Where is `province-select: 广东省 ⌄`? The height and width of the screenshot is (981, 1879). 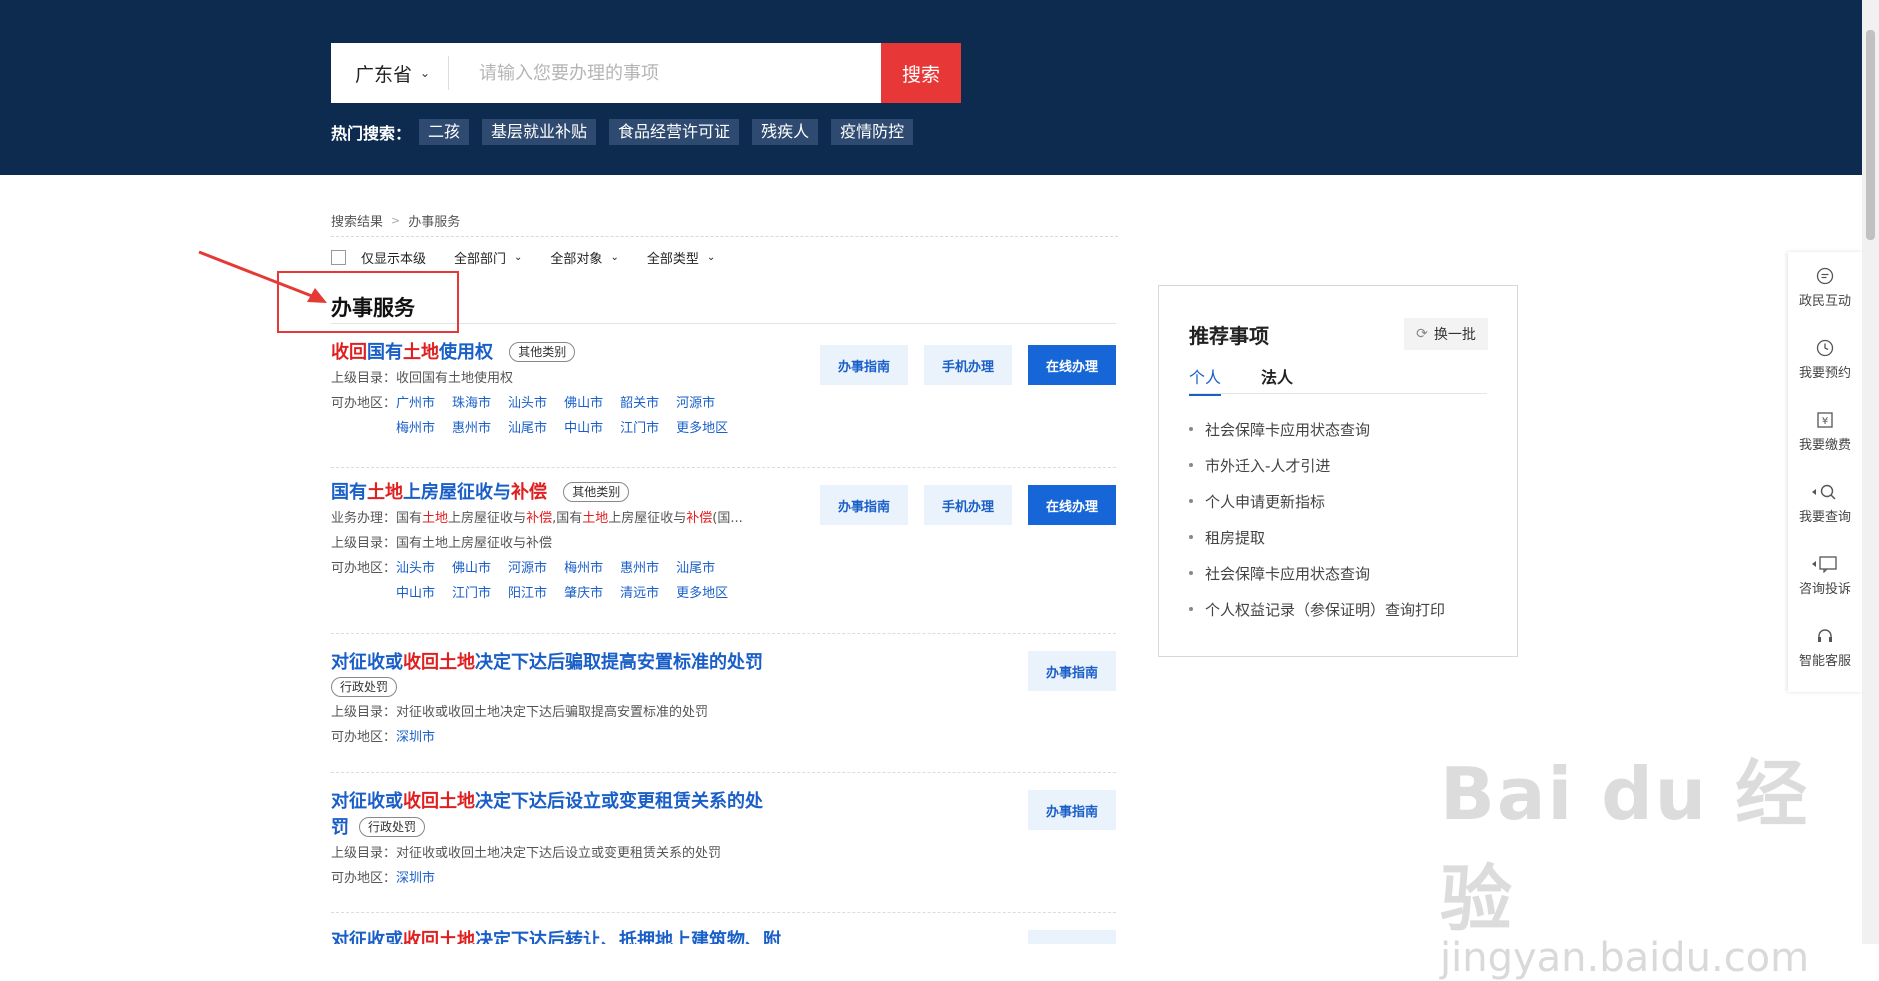
province-select: 广东省 ⌄ is located at coordinates (389, 73).